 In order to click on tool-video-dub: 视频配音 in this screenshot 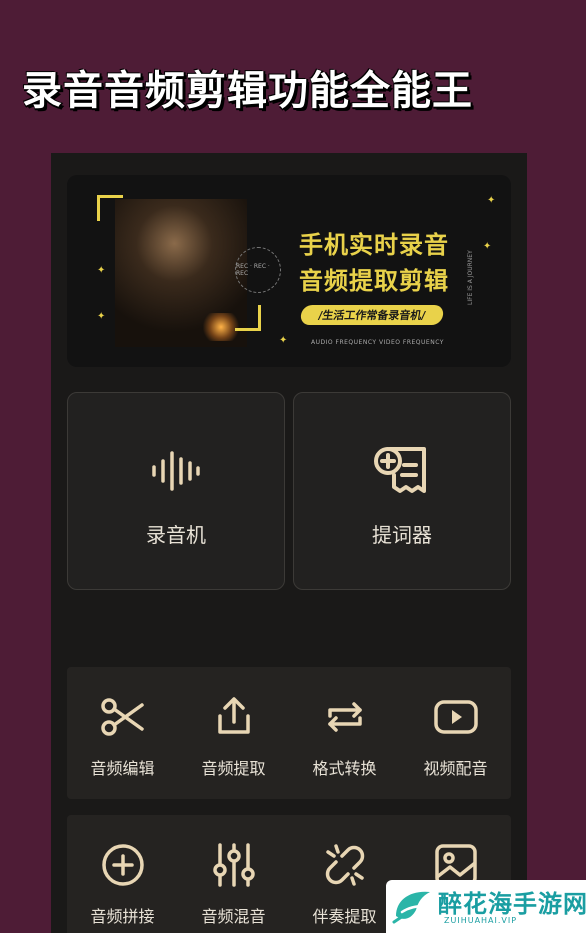, I will do `click(455, 733)`.